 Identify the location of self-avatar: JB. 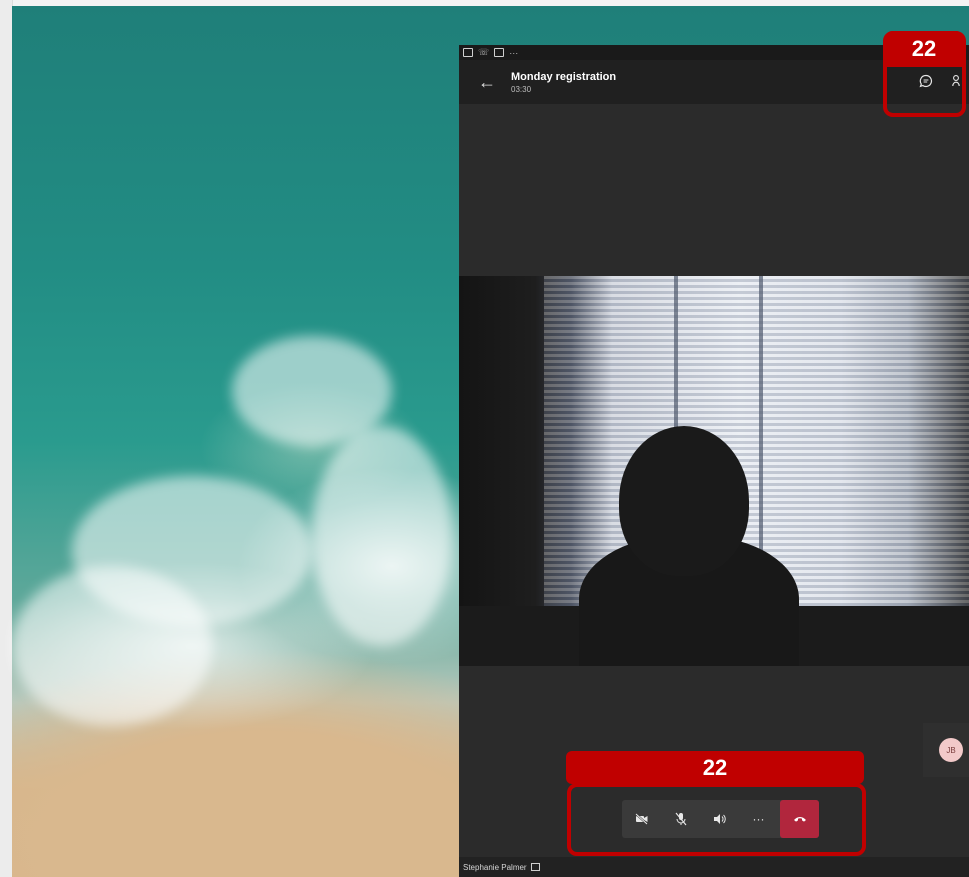
(951, 750).